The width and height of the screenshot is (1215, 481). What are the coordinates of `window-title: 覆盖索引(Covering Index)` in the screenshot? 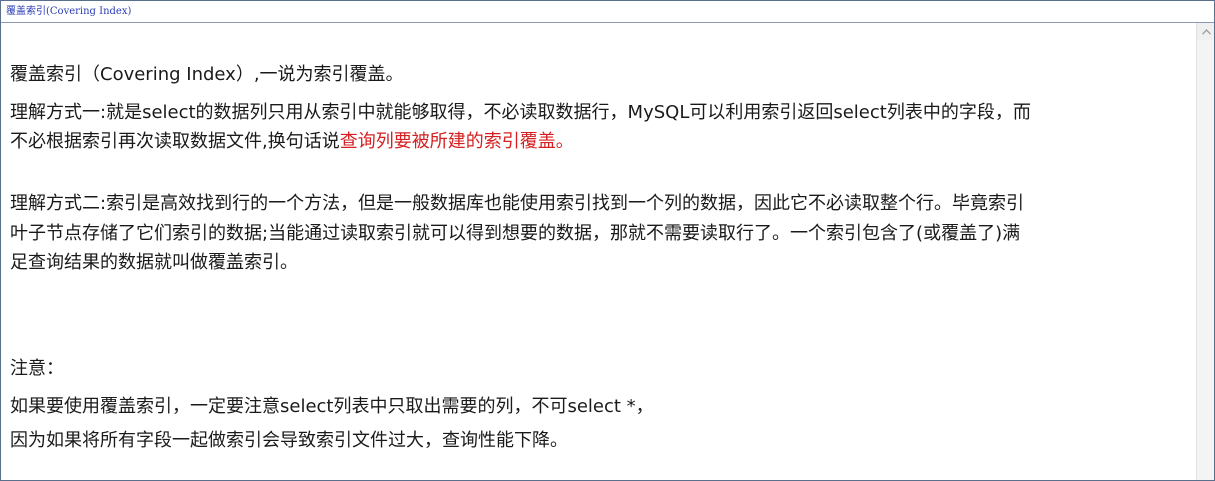 It's located at (69, 11).